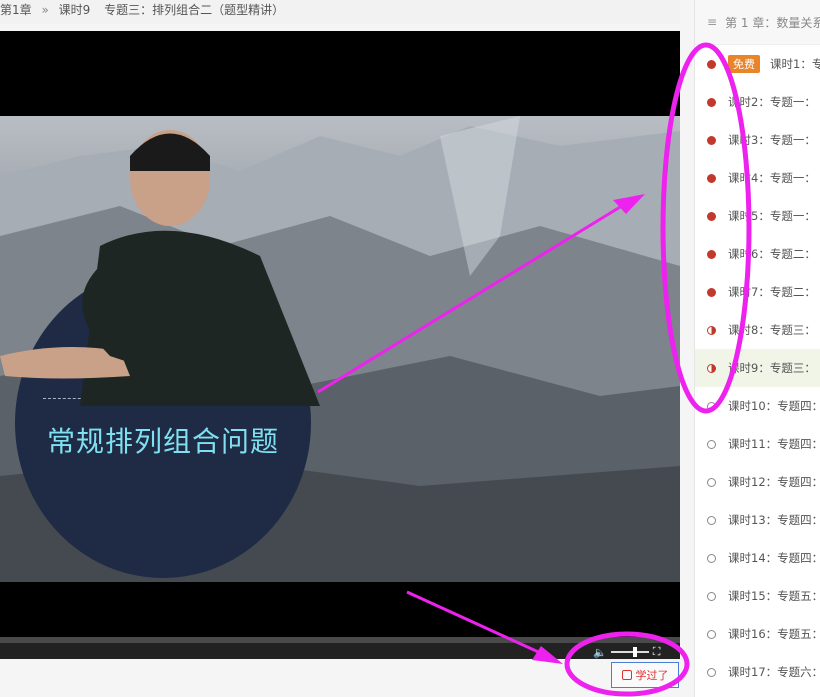 This screenshot has width=820, height=697. What do you see at coordinates (629, 652) in the screenshot?
I see `volume-slider` at bounding box center [629, 652].